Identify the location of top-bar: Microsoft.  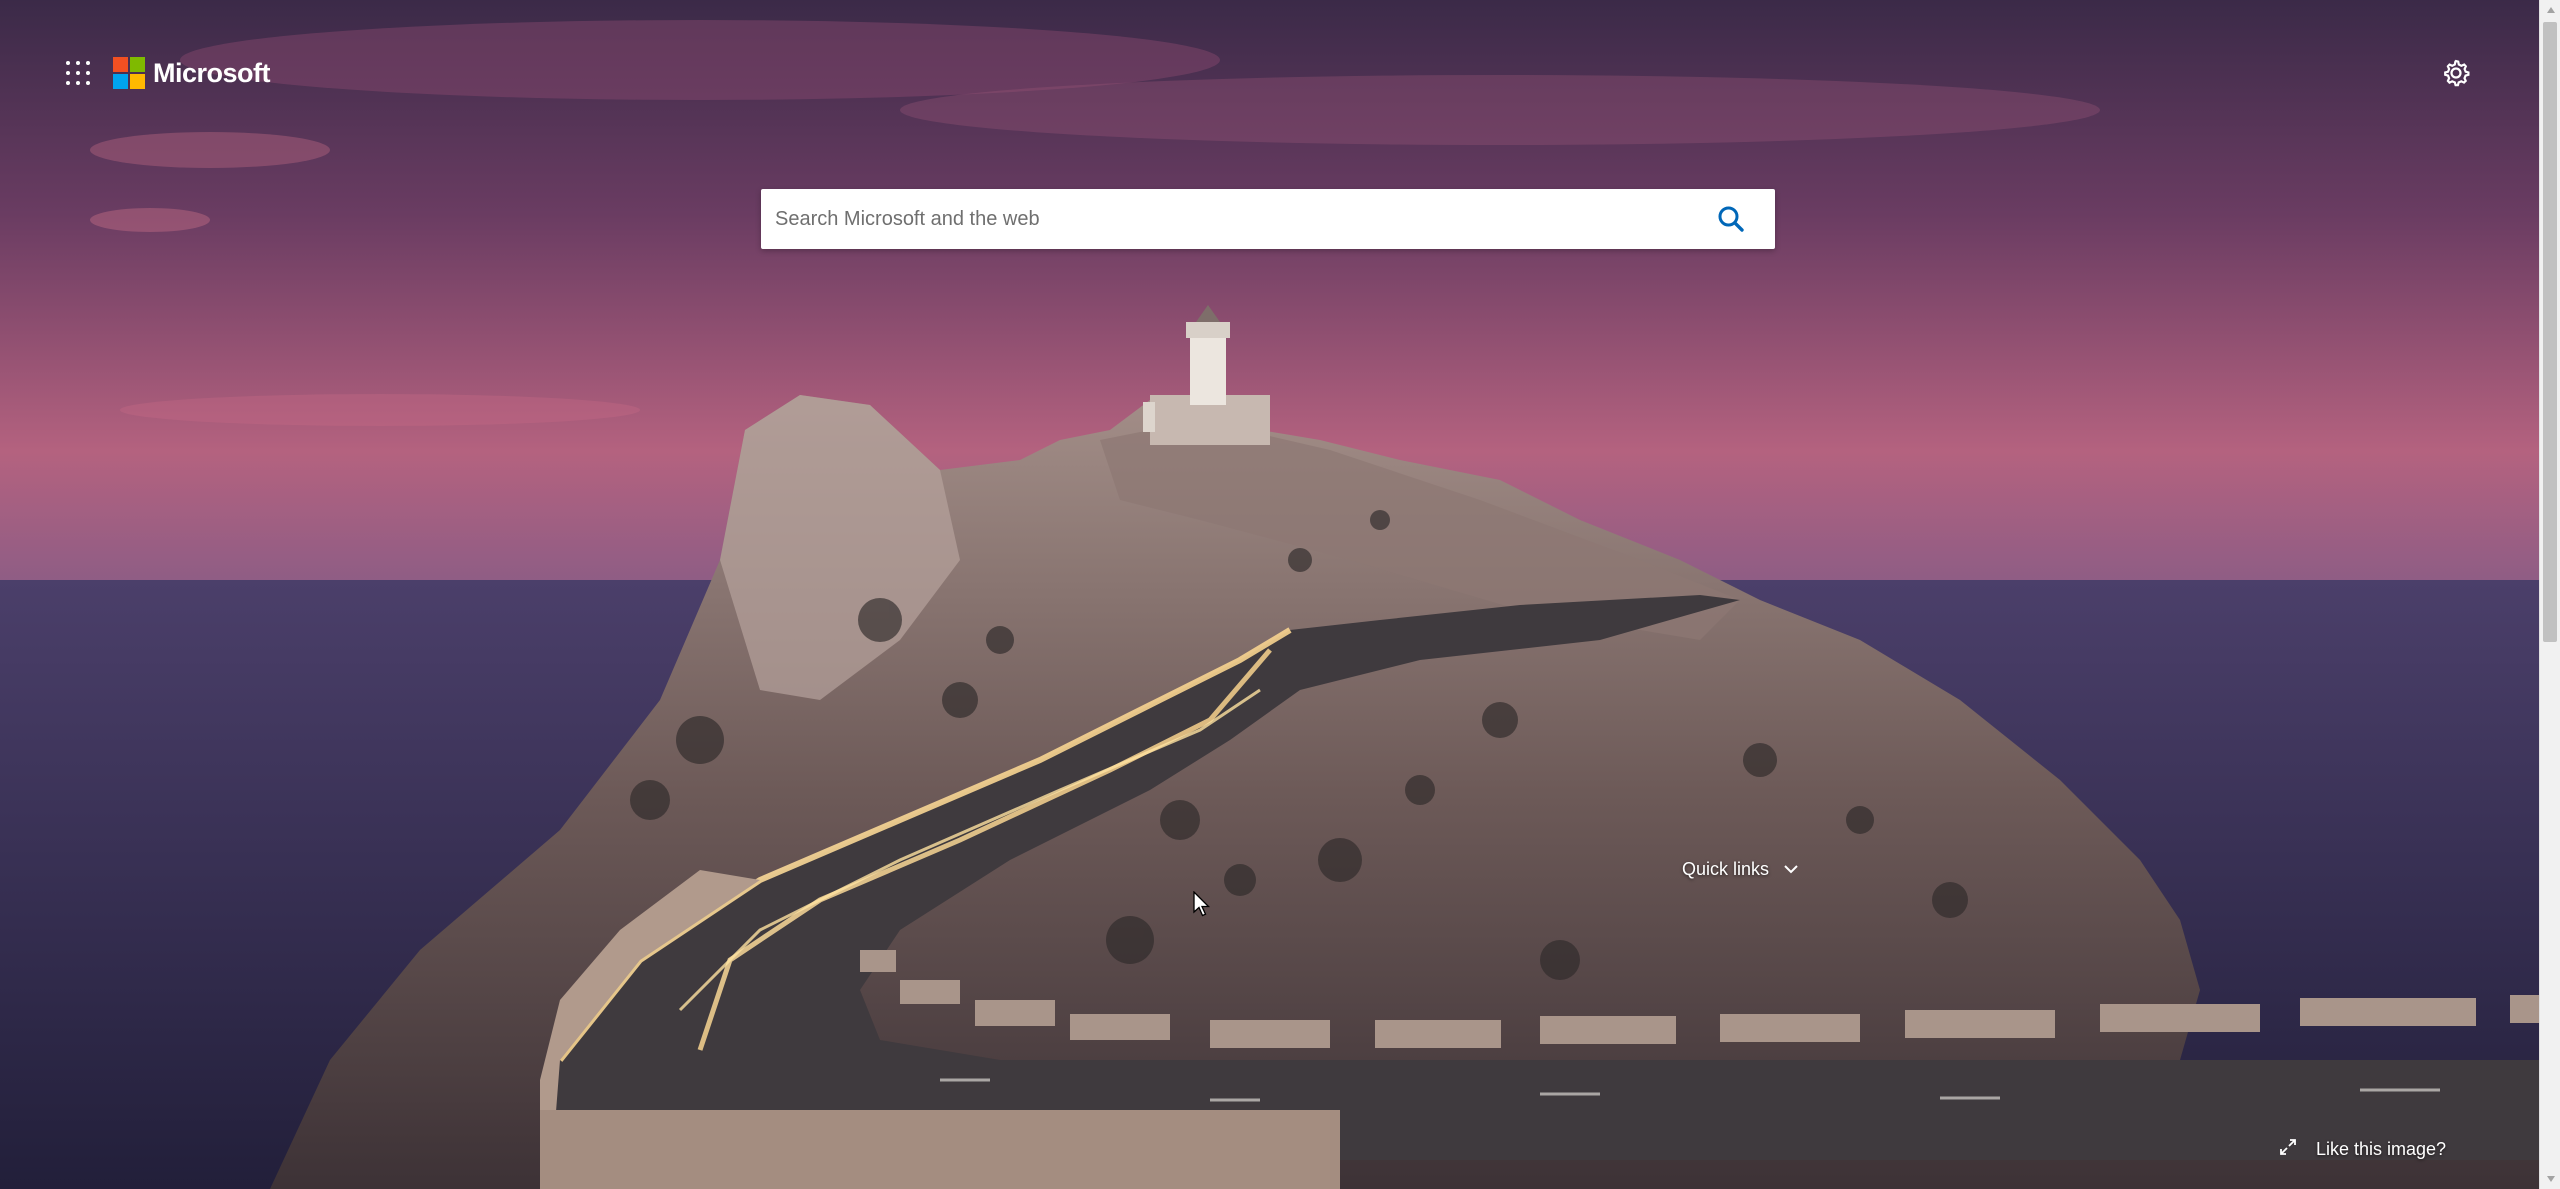
(1269, 73).